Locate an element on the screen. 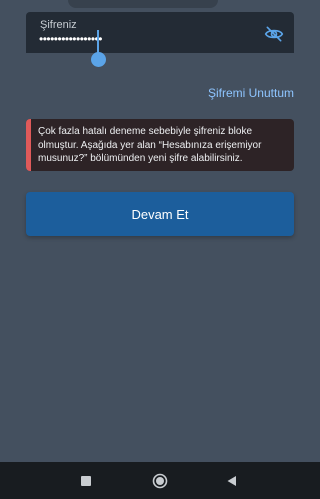  circle-icon is located at coordinates (160, 480).